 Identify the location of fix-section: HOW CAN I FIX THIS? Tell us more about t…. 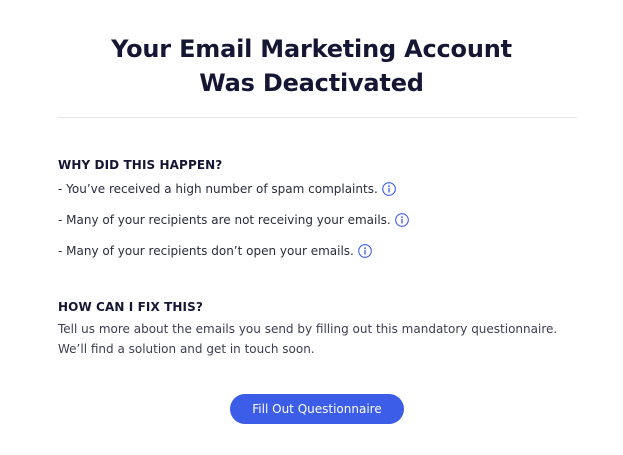
(318, 329).